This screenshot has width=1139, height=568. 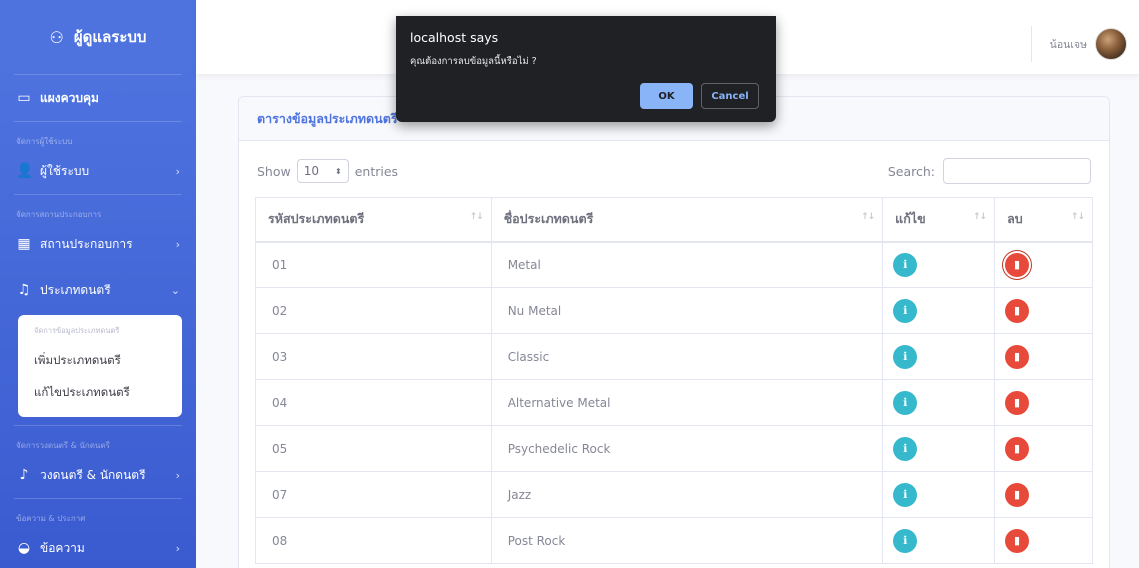 What do you see at coordinates (327, 118) in the screenshot?
I see `card-title: ตารางข้อมูลประเภทดนตรี` at bounding box center [327, 118].